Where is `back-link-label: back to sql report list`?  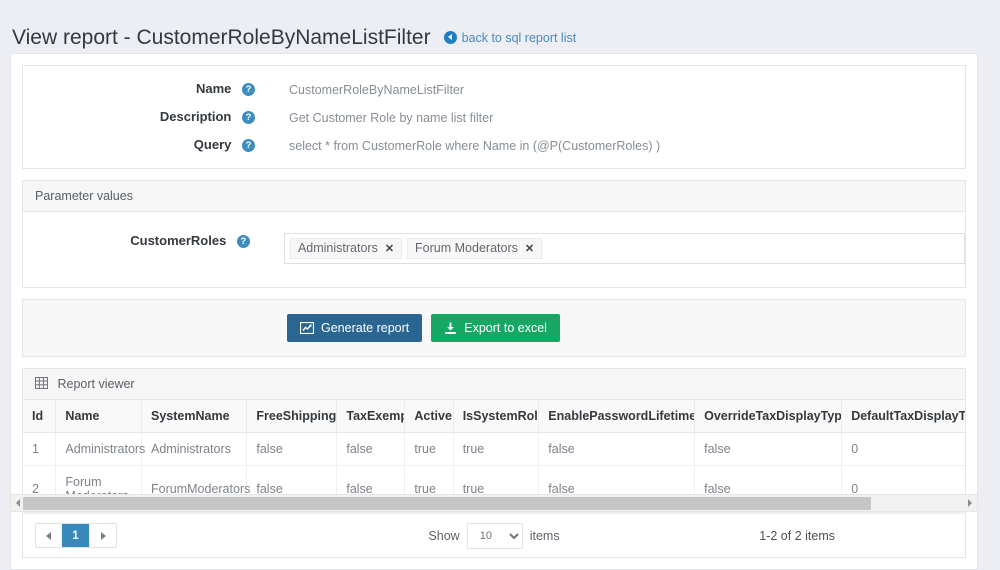 back-link-label: back to sql report list is located at coordinates (519, 37).